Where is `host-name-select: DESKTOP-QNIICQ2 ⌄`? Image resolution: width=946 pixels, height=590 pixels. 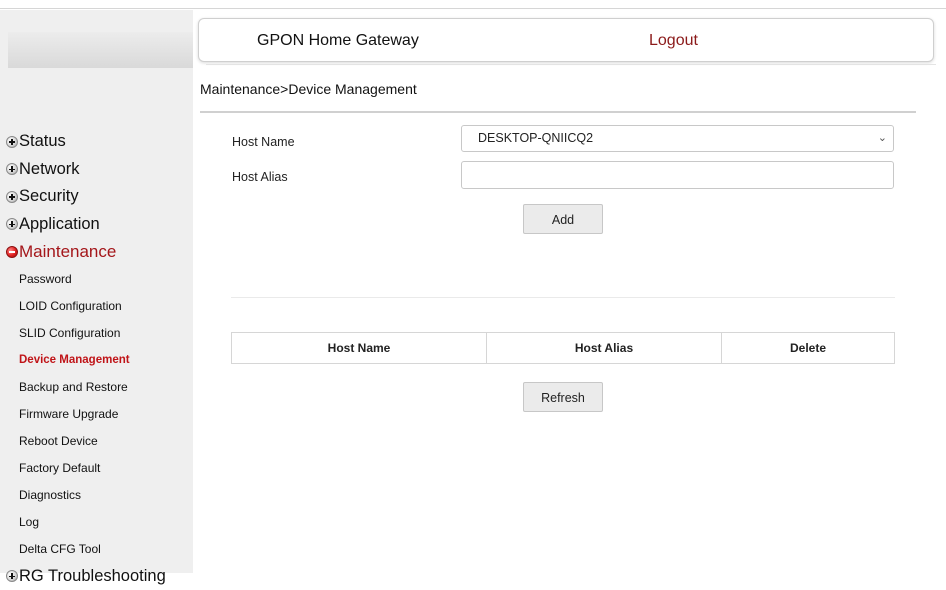 host-name-select: DESKTOP-QNIICQ2 ⌄ is located at coordinates (677, 138).